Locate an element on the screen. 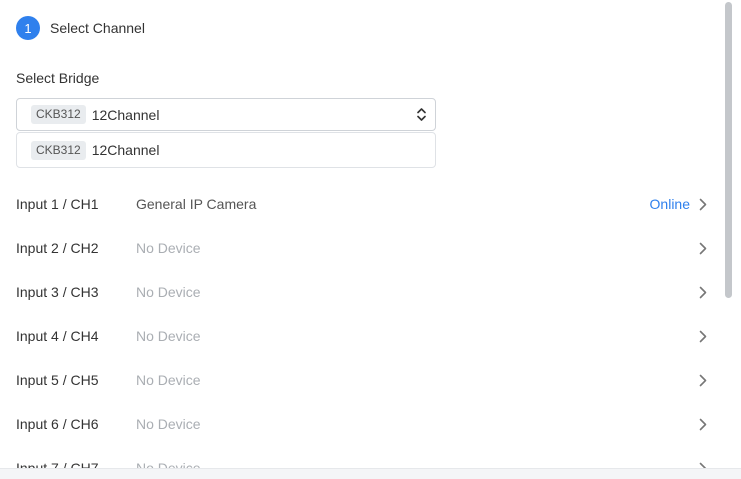 The width and height of the screenshot is (741, 479). channel-row: Input 5 / CH5 No Device is located at coordinates (361, 380).